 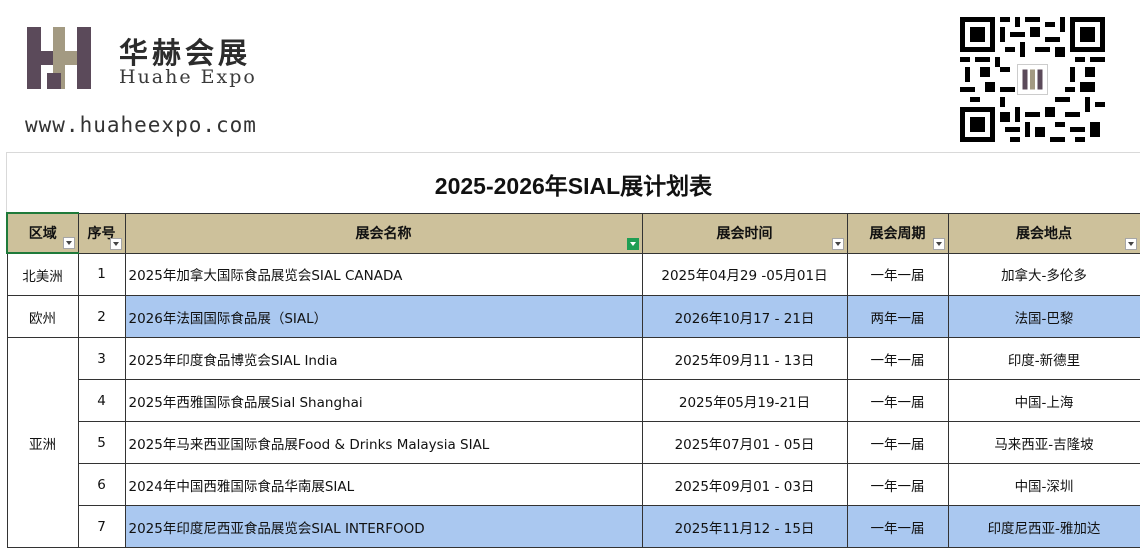 I want to click on date-cell: 2025年05月19-21日, so click(x=744, y=400).